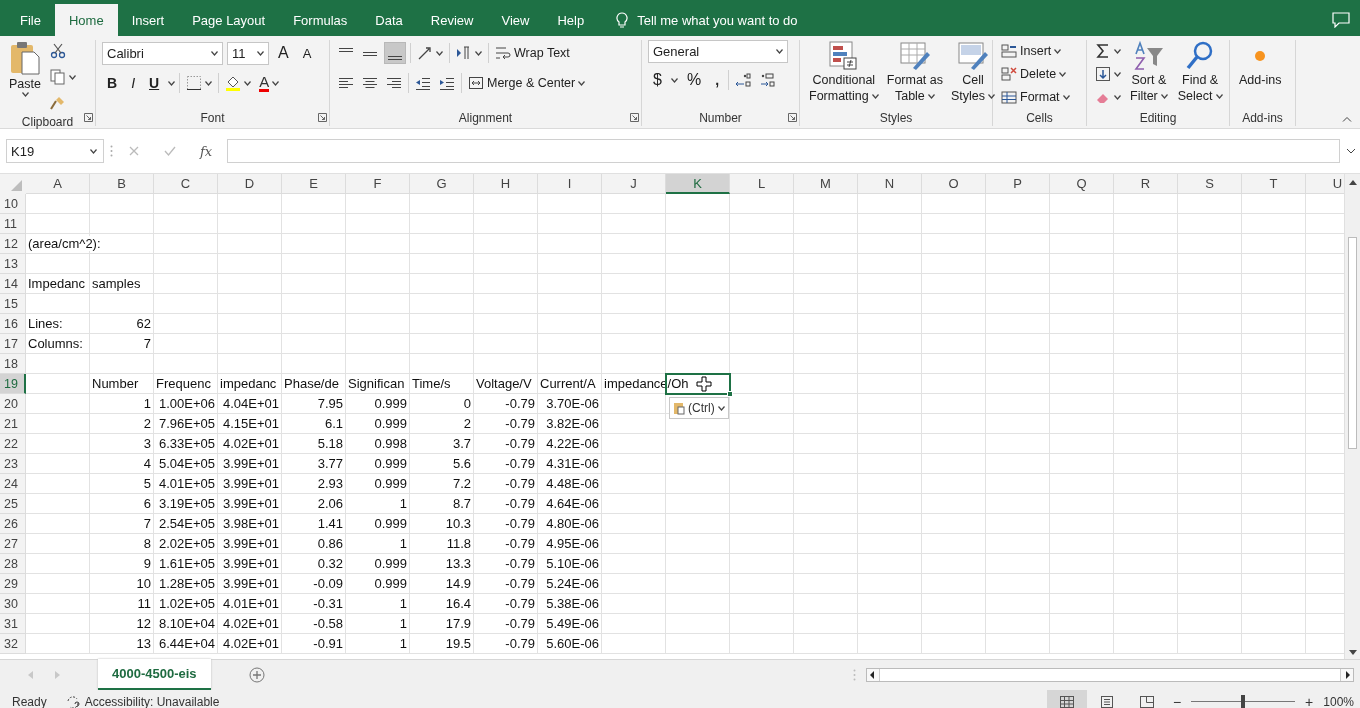 The height and width of the screenshot is (708, 1360). What do you see at coordinates (283, 53) in the screenshot?
I see `increase-font-size-button: A` at bounding box center [283, 53].